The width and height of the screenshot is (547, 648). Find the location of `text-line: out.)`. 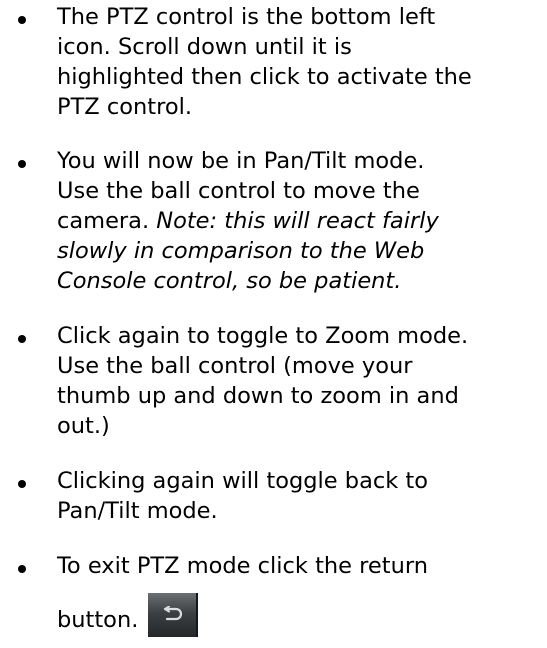

text-line: out.) is located at coordinates (83, 426).